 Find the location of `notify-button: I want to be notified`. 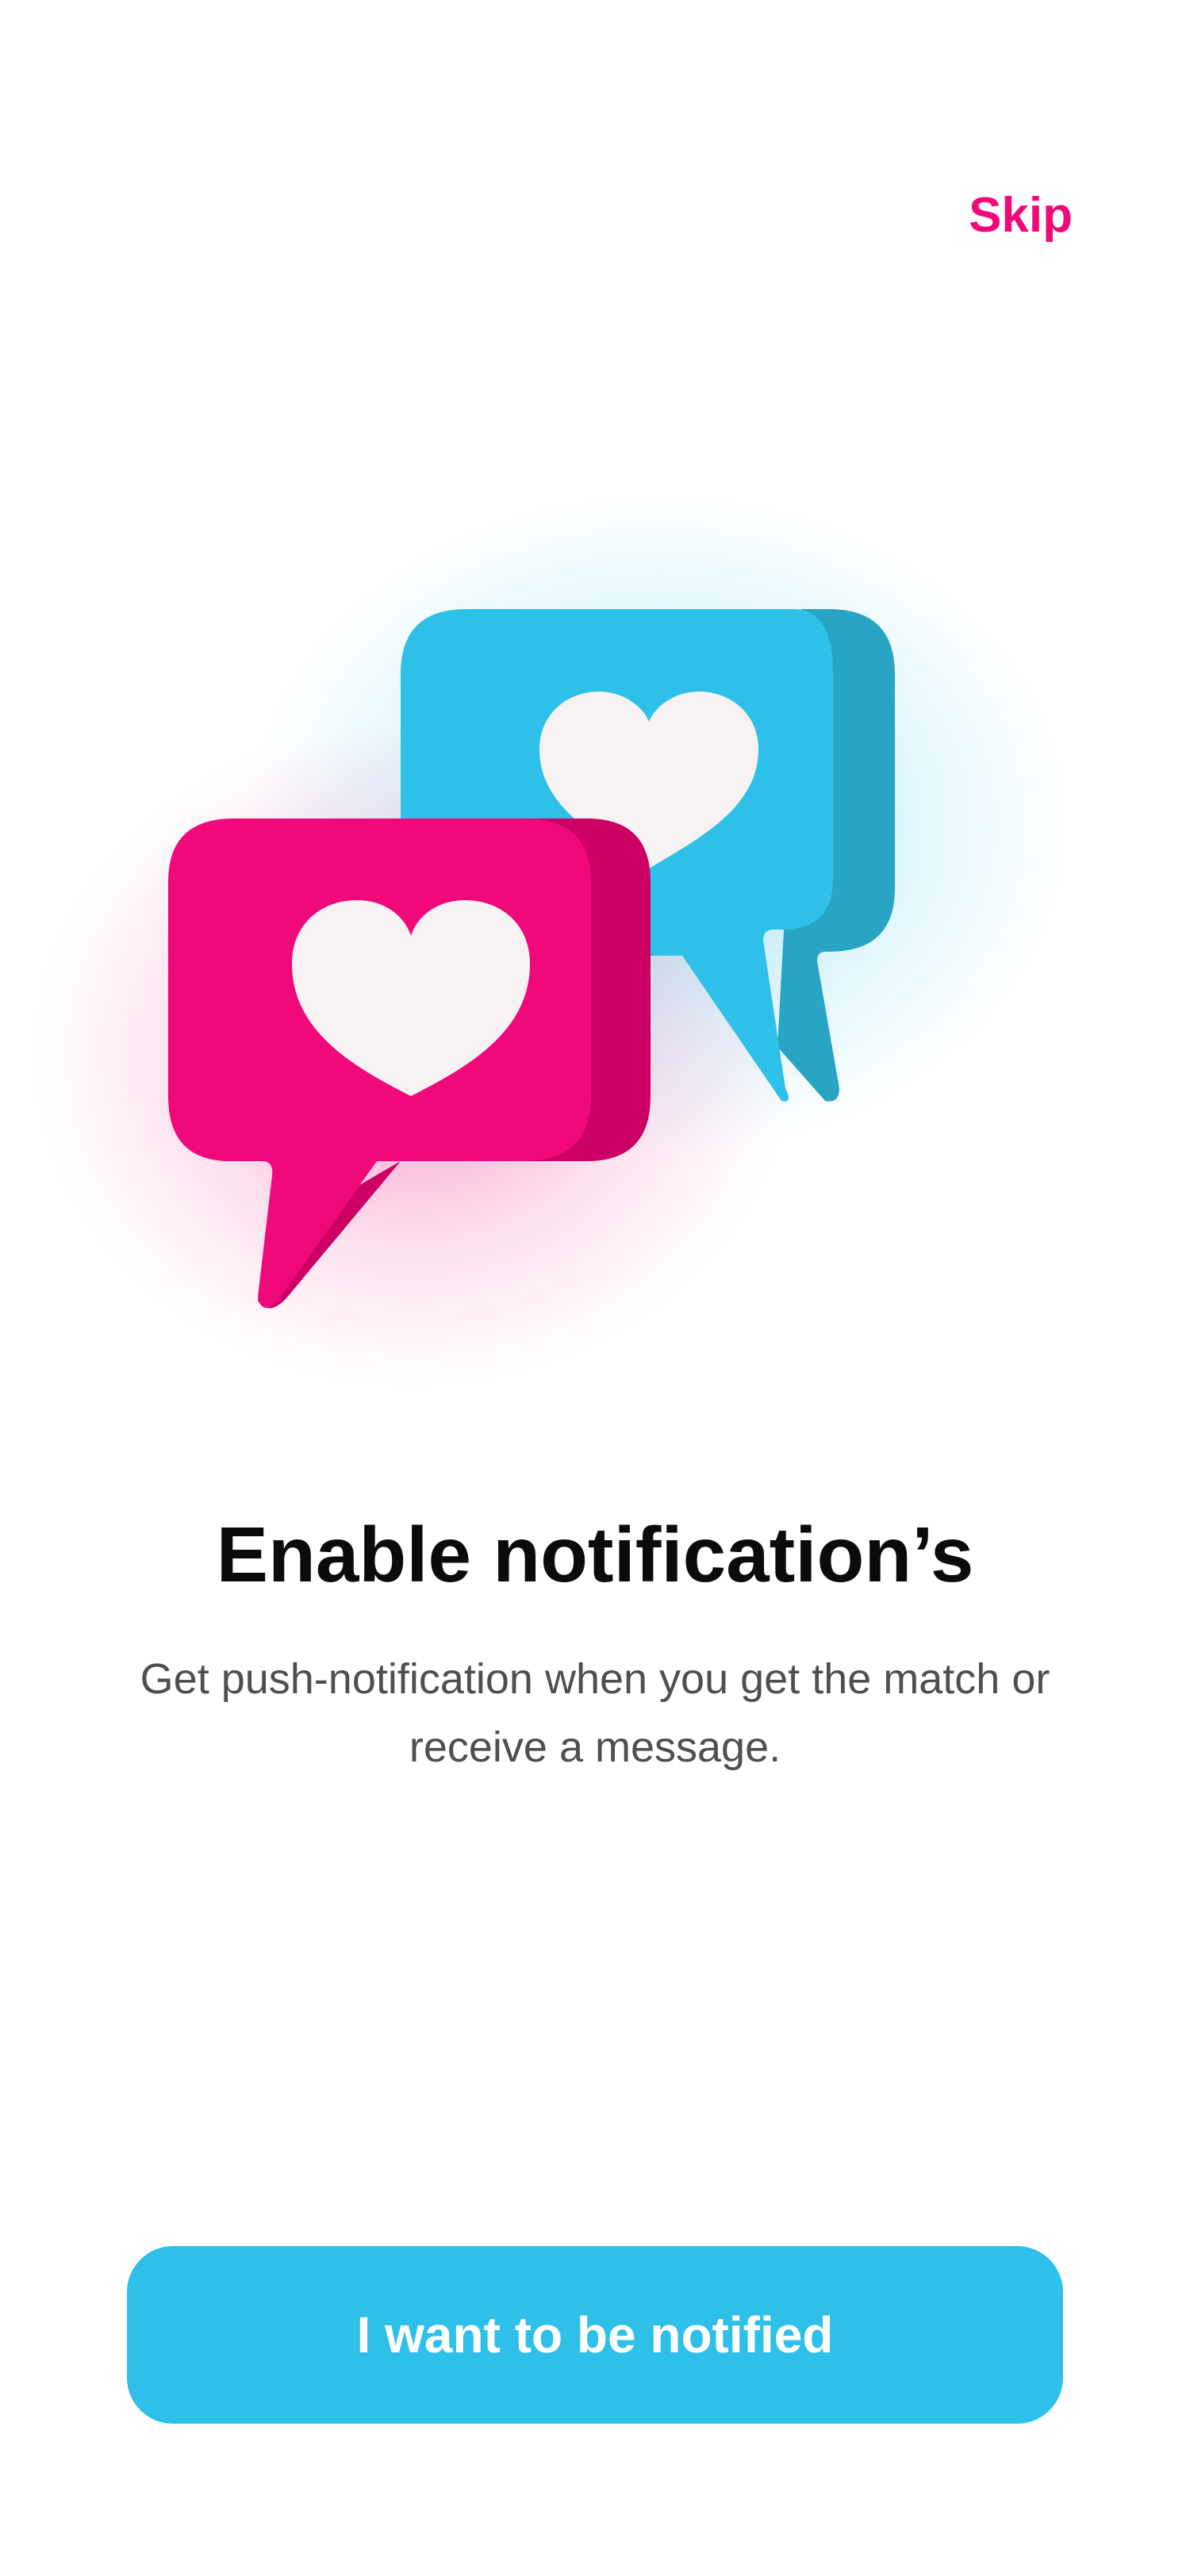

notify-button: I want to be notified is located at coordinates (595, 2335).